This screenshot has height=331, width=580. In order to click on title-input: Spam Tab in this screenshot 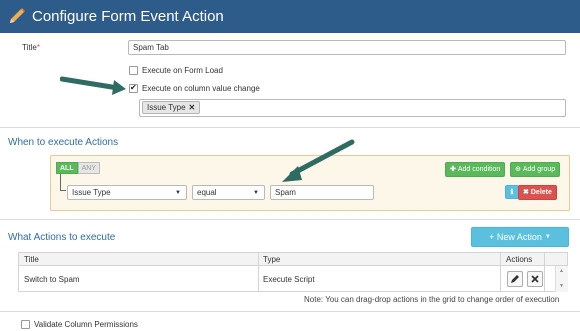, I will do `click(347, 47)`.